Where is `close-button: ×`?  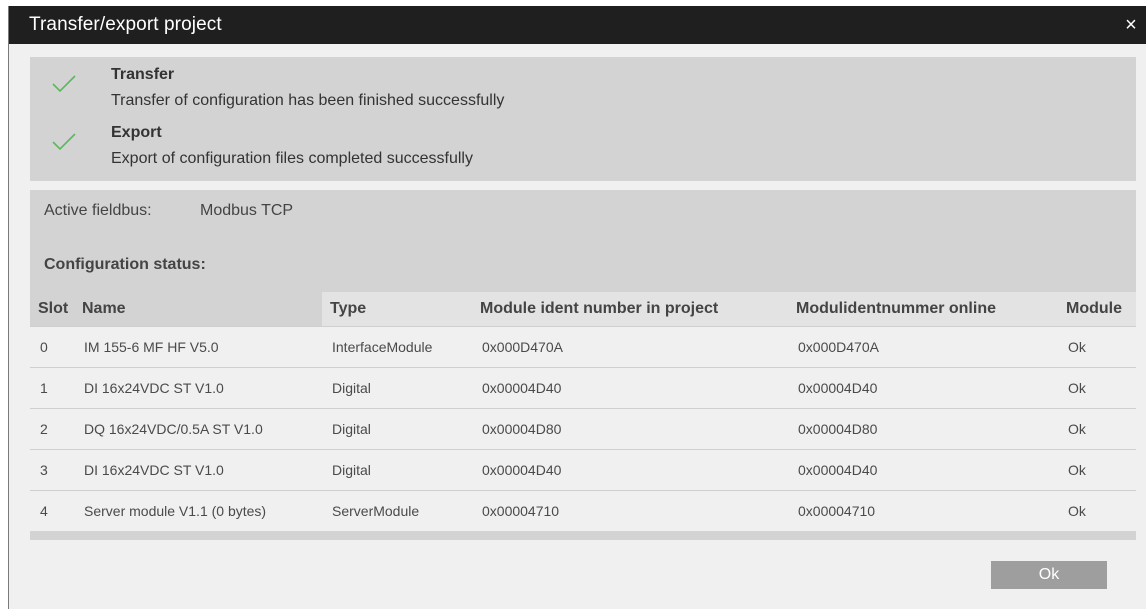 close-button: × is located at coordinates (1131, 25).